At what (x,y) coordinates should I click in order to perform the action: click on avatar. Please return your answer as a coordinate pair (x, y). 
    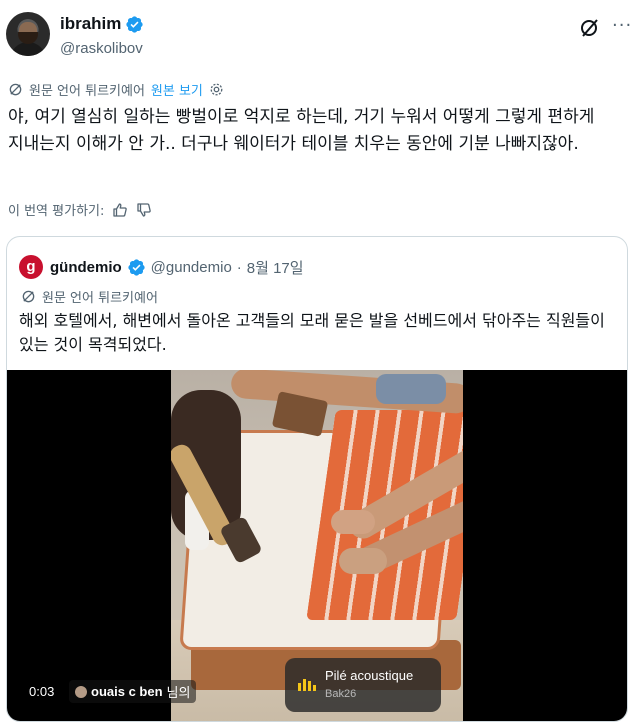
    Looking at the image, I should click on (28, 34).